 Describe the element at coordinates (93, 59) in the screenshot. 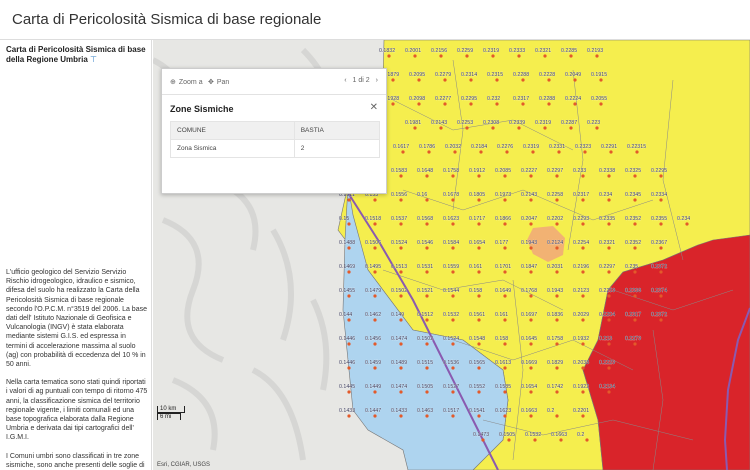

I see `pin-icon: ⊤` at that location.